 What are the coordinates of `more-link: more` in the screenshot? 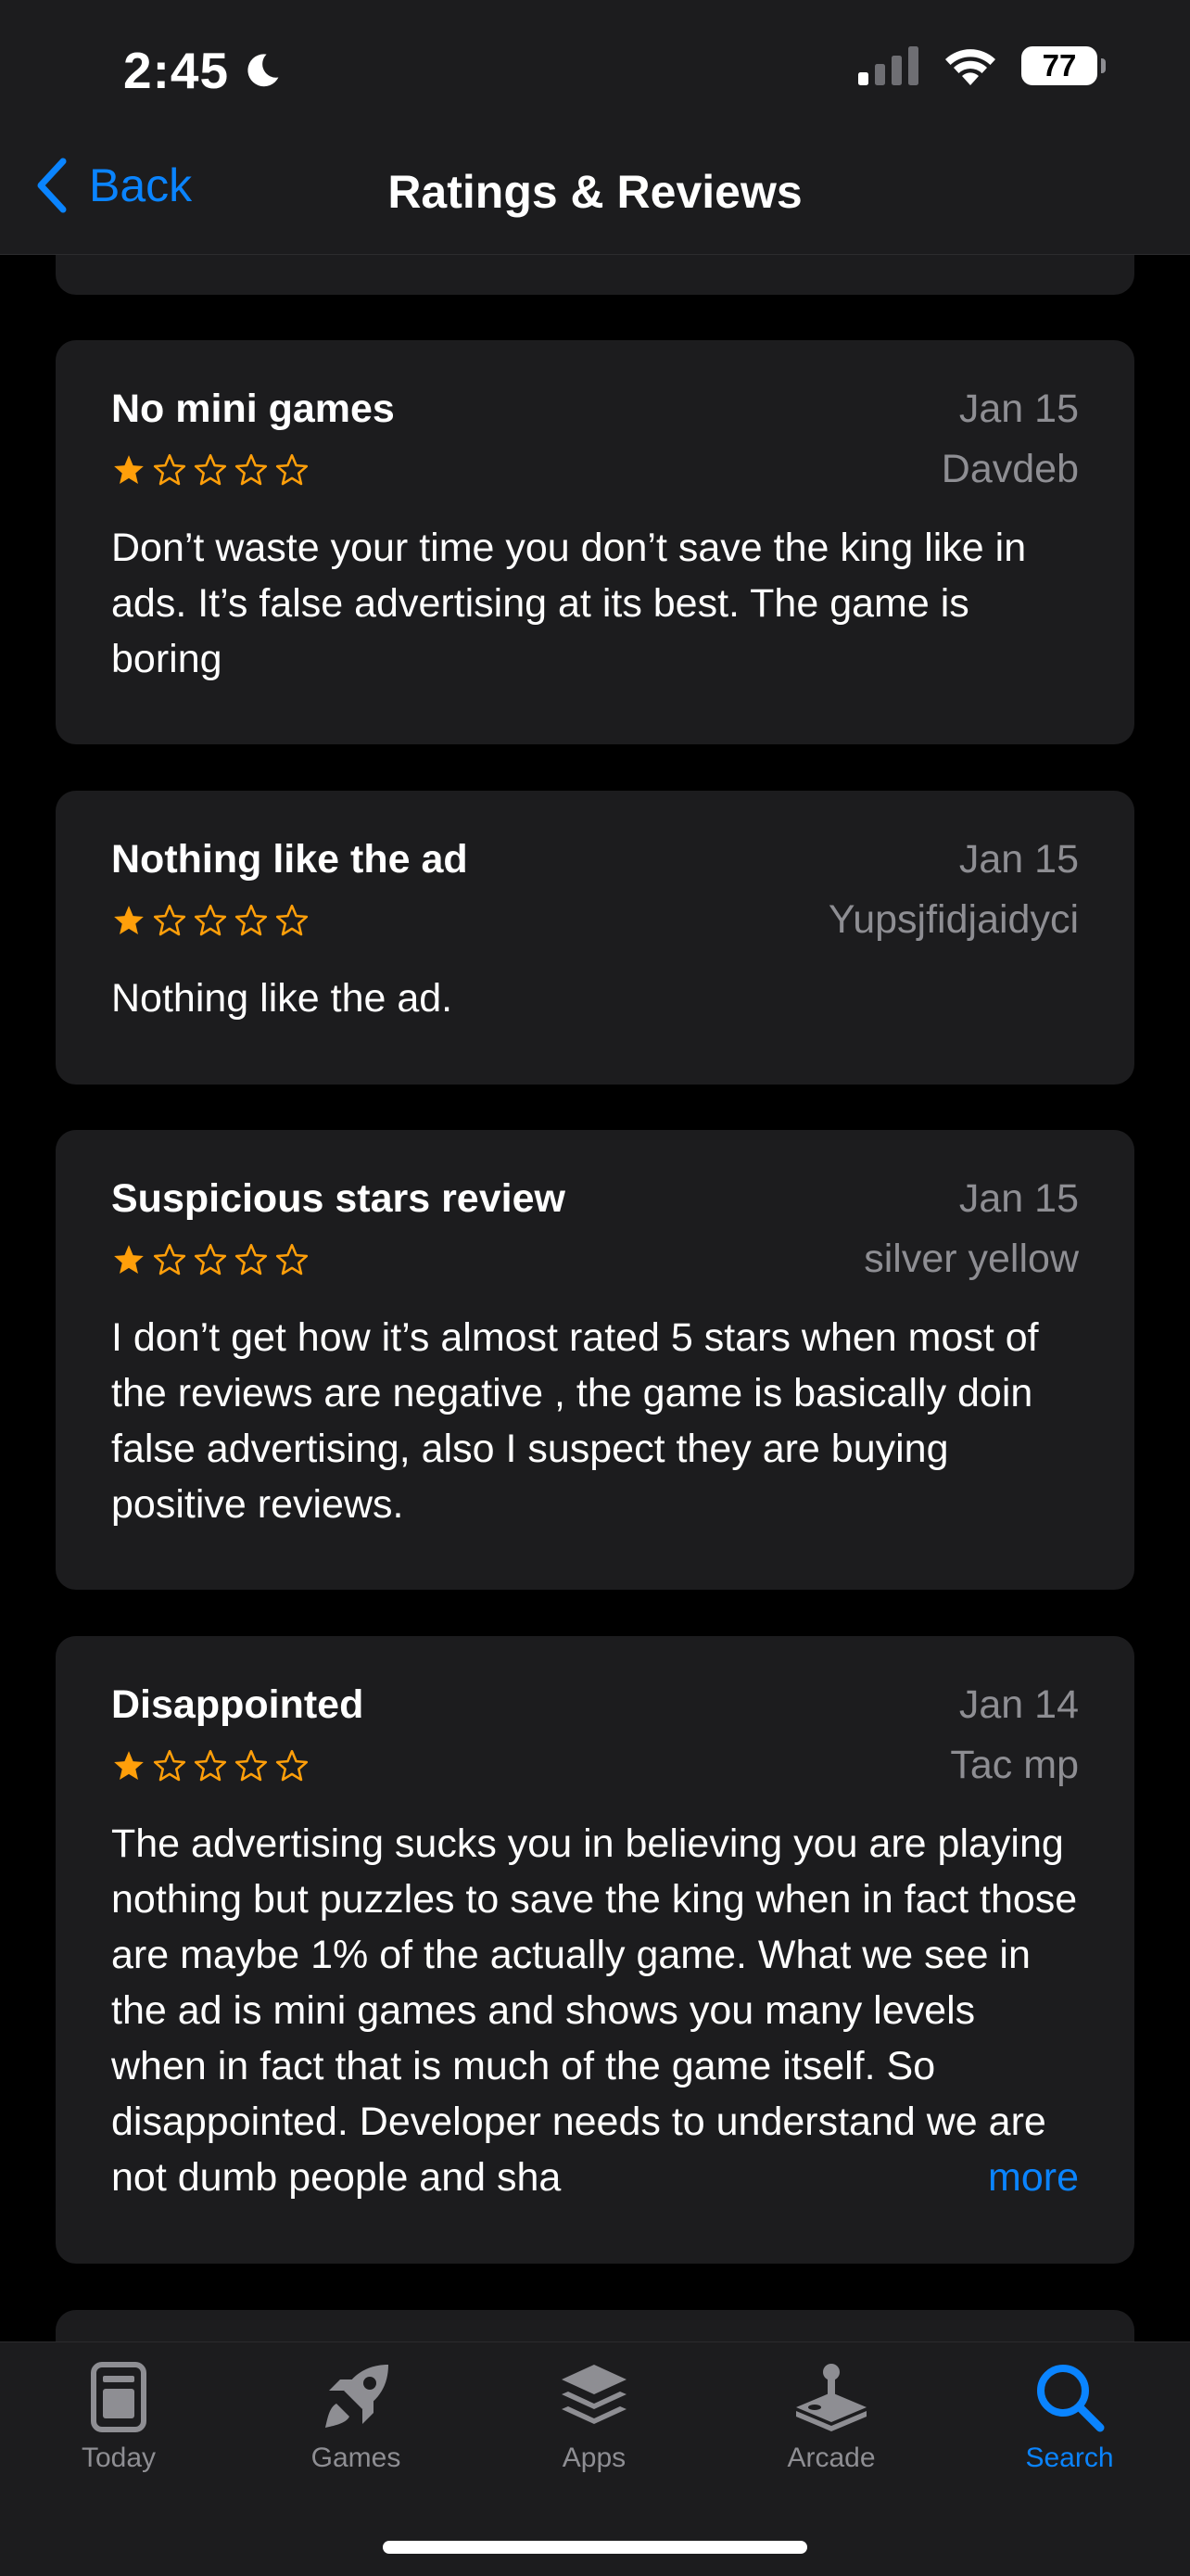 It's located at (1033, 2178).